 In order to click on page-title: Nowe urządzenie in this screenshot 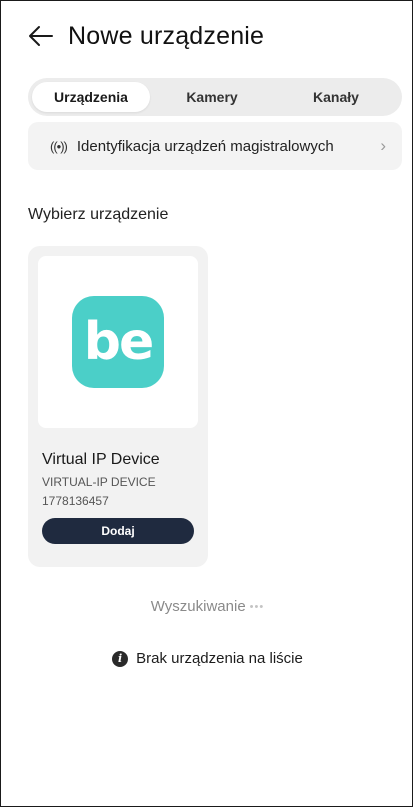, I will do `click(166, 35)`.